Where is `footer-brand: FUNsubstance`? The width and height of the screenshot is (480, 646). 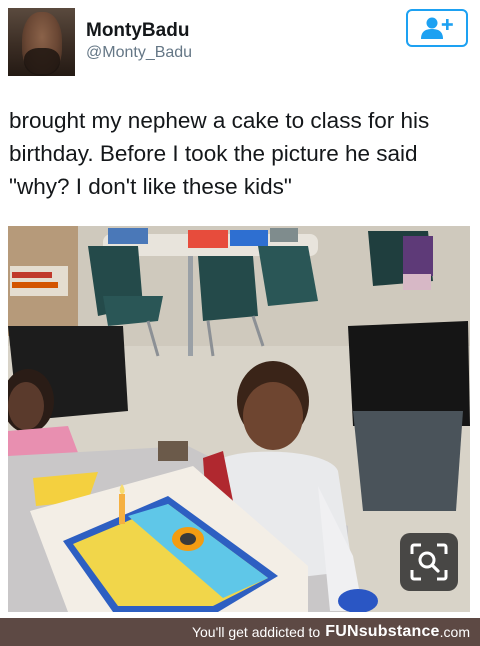 footer-brand: FUNsubstance is located at coordinates (382, 632).